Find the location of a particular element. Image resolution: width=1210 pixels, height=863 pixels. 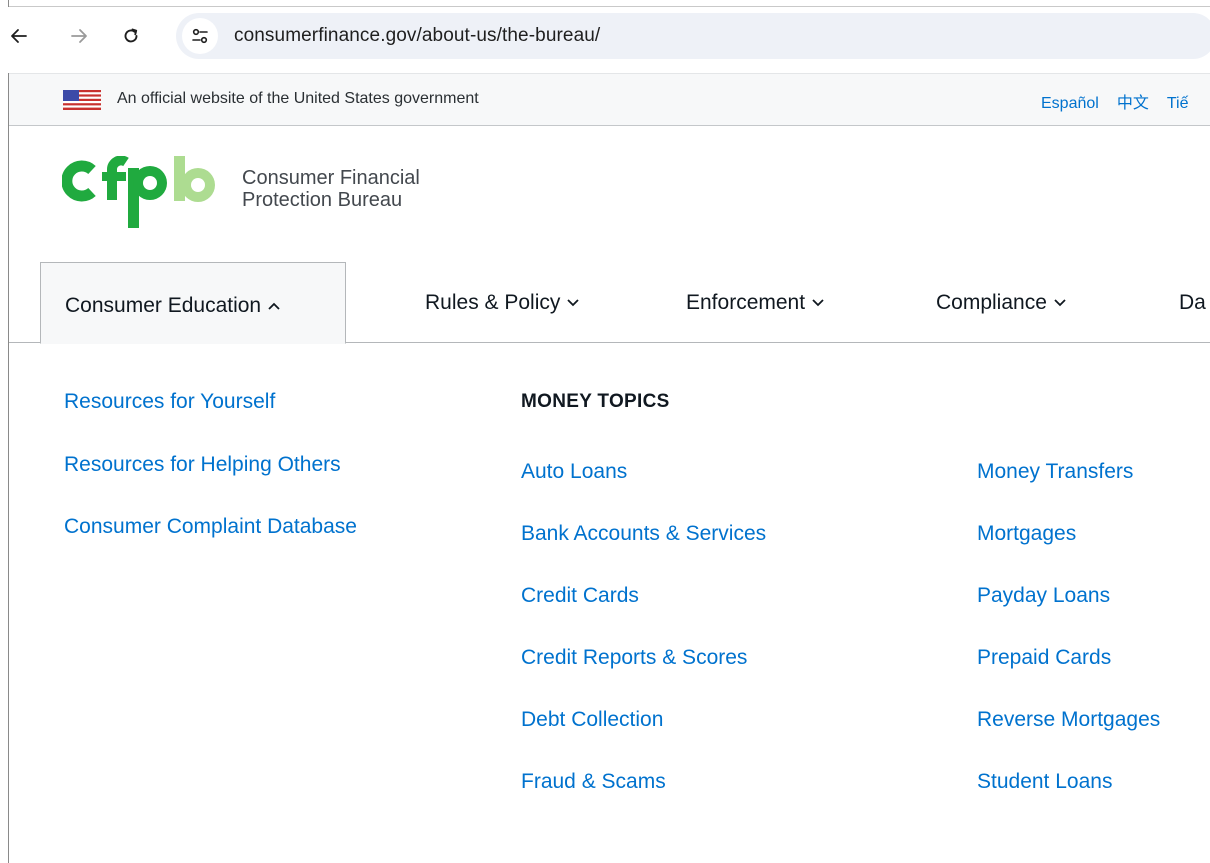

topic-link-debt-collection: Debt Collection is located at coordinates (592, 720).